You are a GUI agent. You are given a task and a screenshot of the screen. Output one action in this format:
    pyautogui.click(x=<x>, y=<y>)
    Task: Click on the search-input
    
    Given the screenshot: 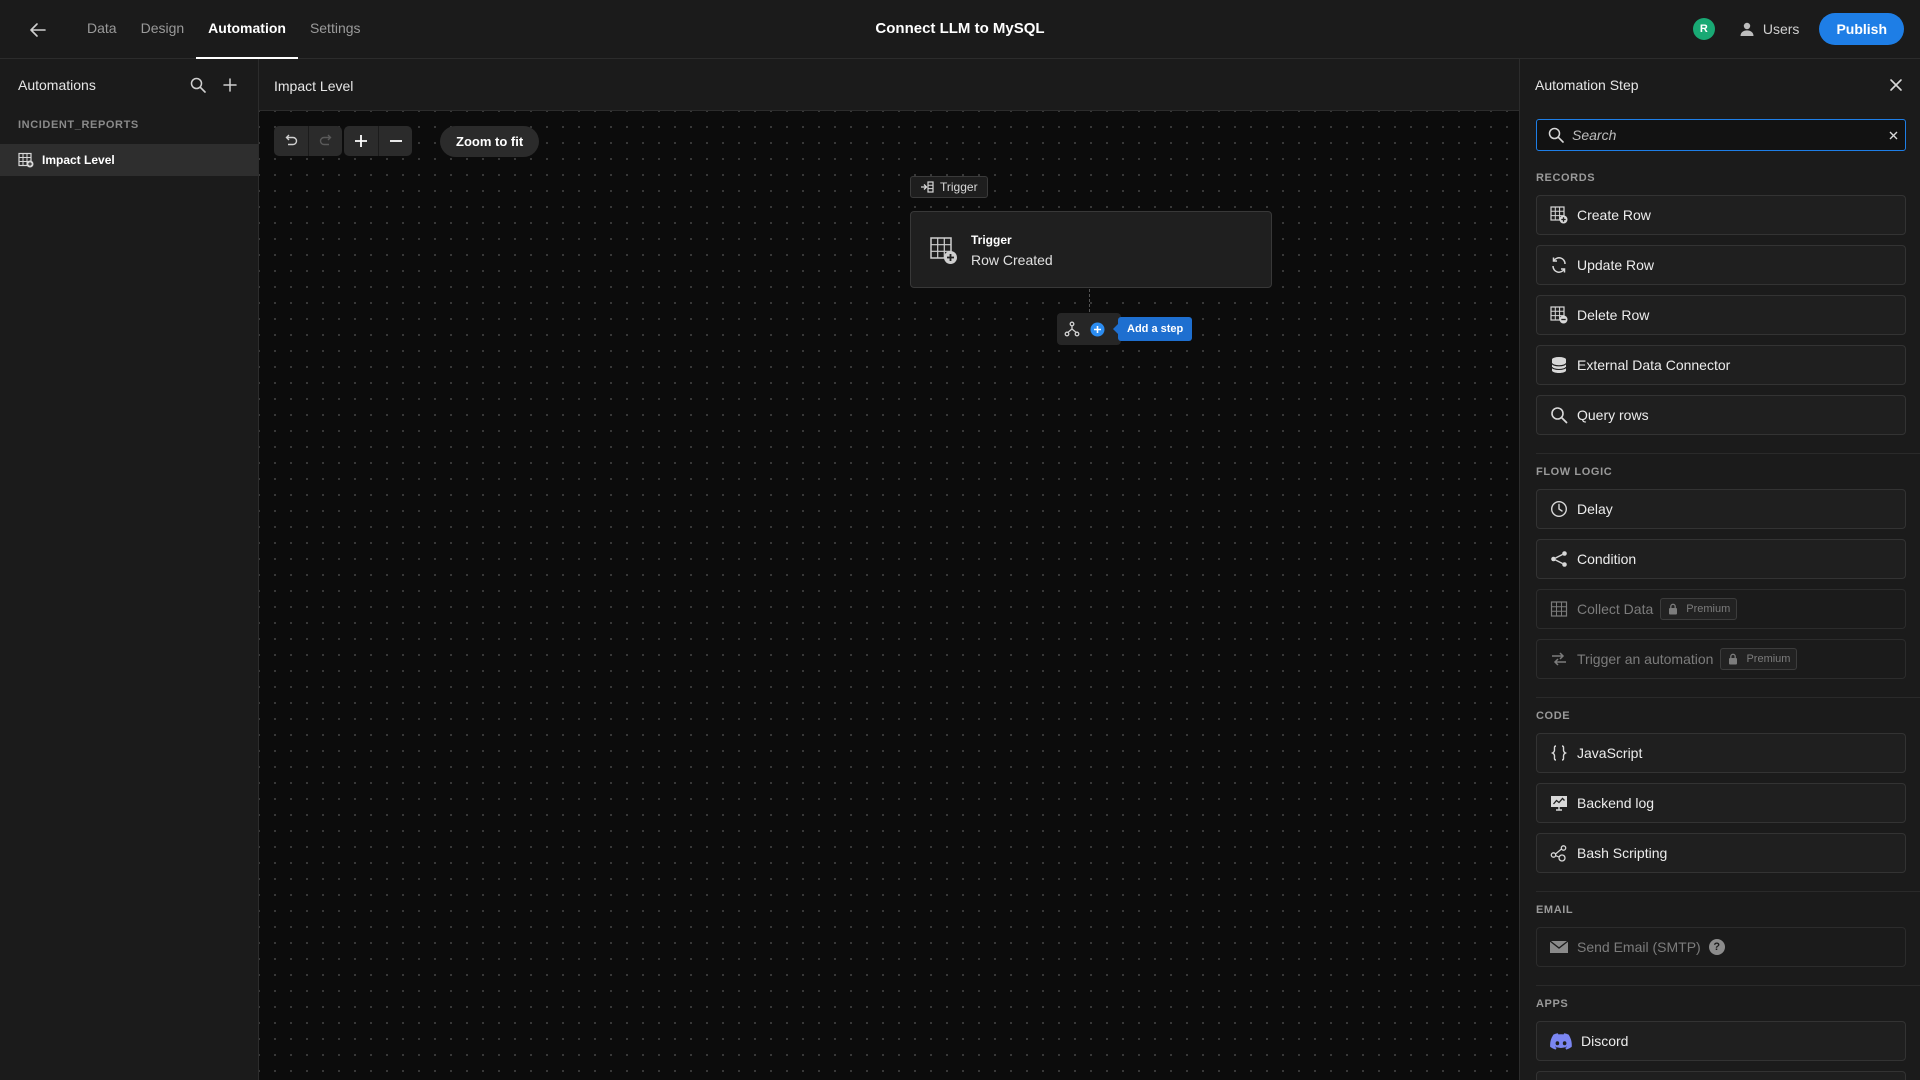 What is the action you would take?
    pyautogui.click(x=1722, y=135)
    